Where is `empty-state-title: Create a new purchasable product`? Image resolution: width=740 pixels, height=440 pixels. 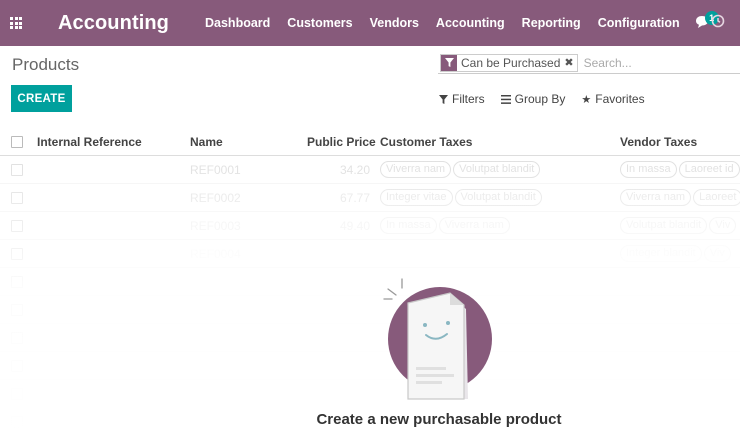 empty-state-title: Create a new purchasable product is located at coordinates (439, 419).